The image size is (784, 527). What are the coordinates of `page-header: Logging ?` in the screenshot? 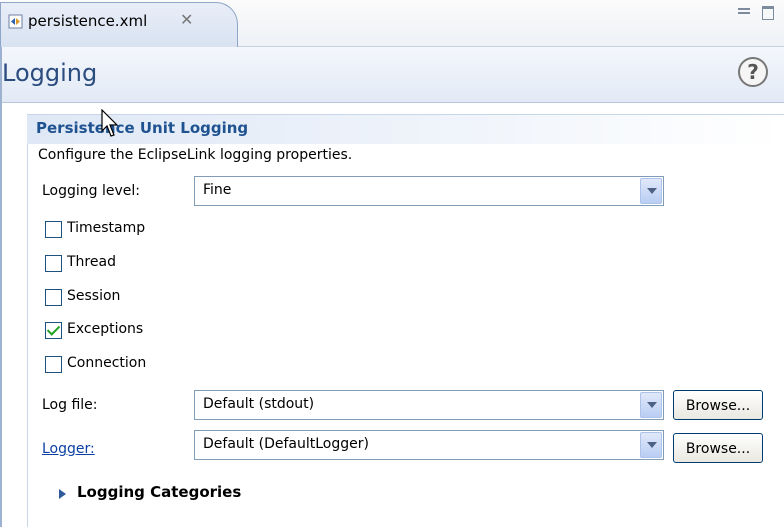 It's located at (393, 75).